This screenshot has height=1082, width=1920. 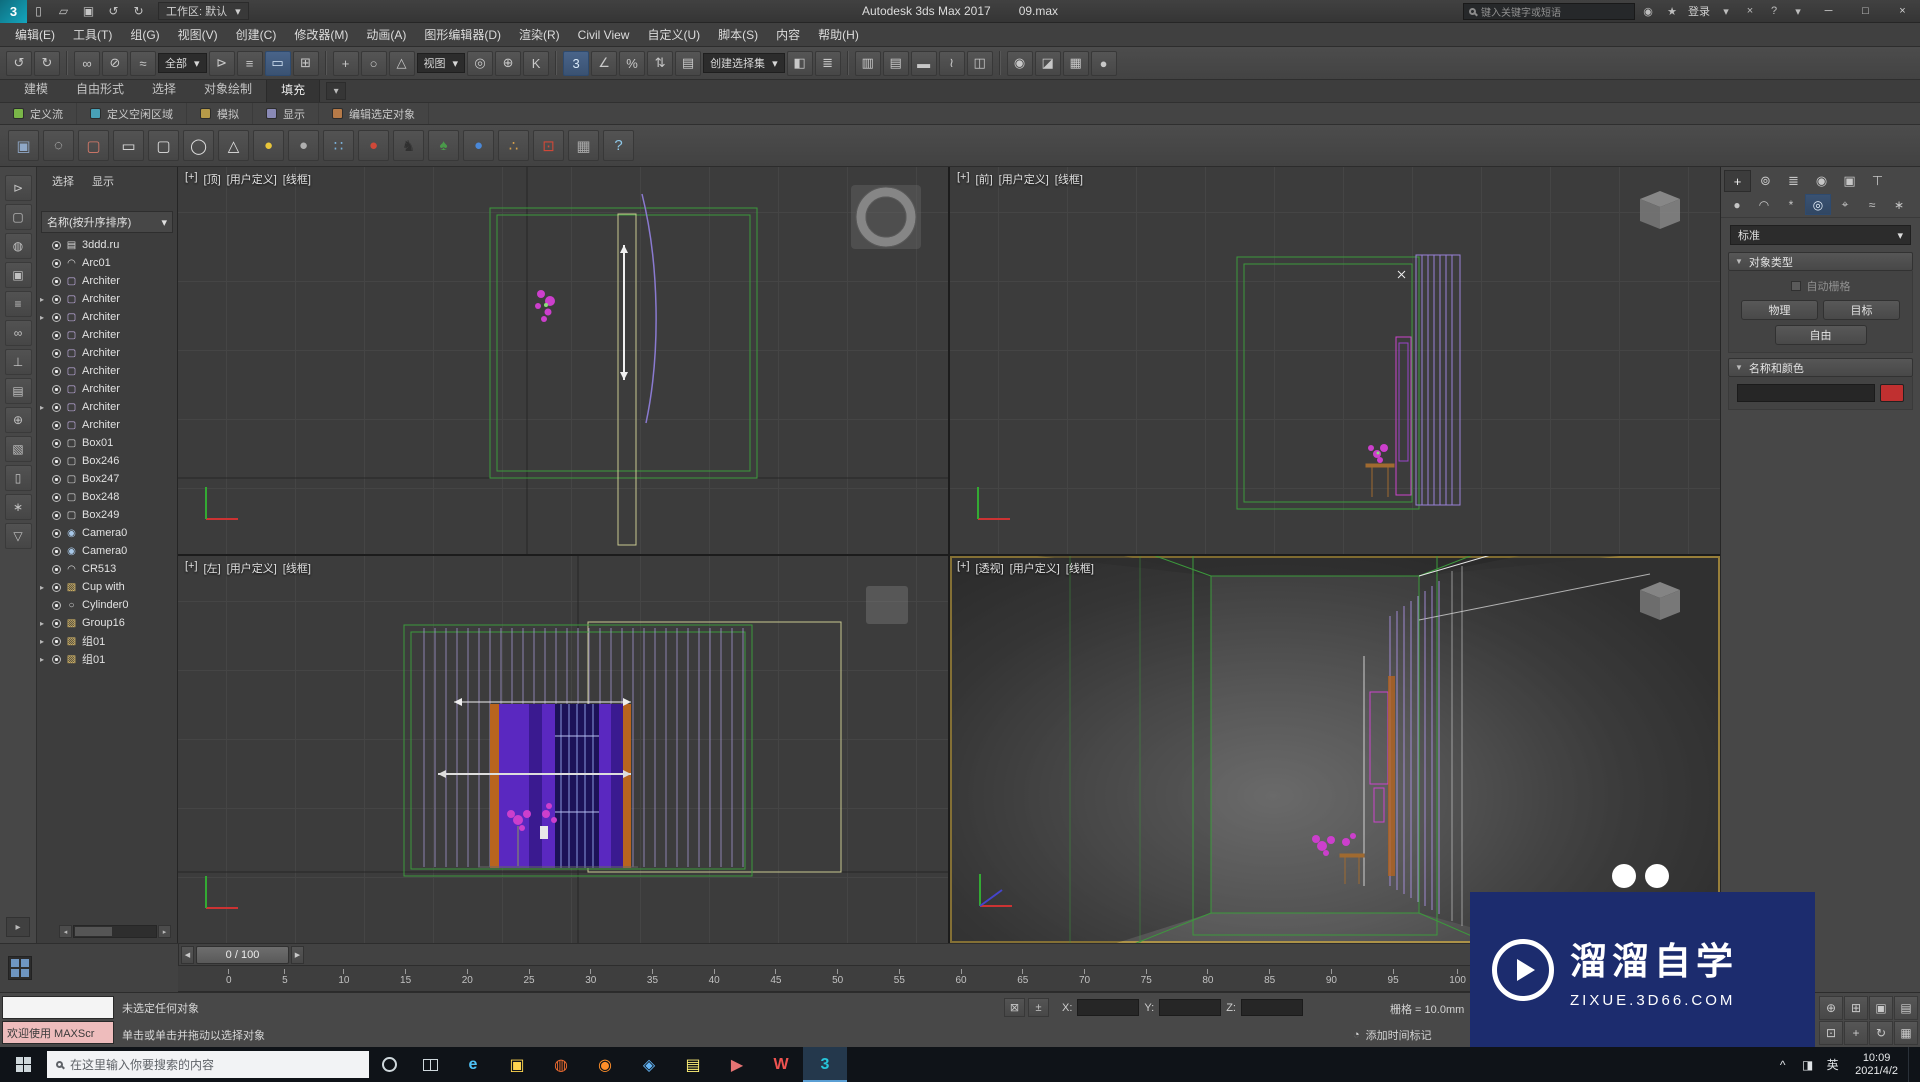 What do you see at coordinates (1820, 261) in the screenshot?
I see `rollout-header: ▼ 对象类型` at bounding box center [1820, 261].